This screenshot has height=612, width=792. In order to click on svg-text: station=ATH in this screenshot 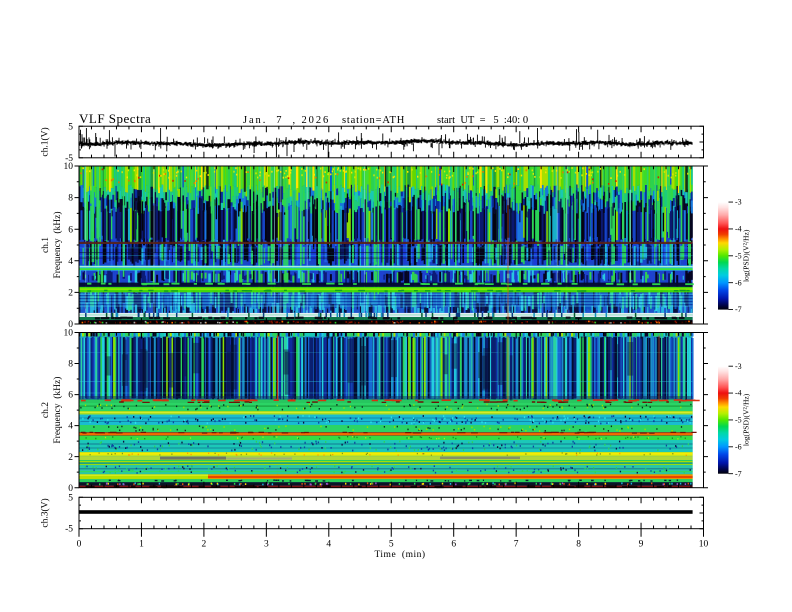, I will do `click(373, 120)`.